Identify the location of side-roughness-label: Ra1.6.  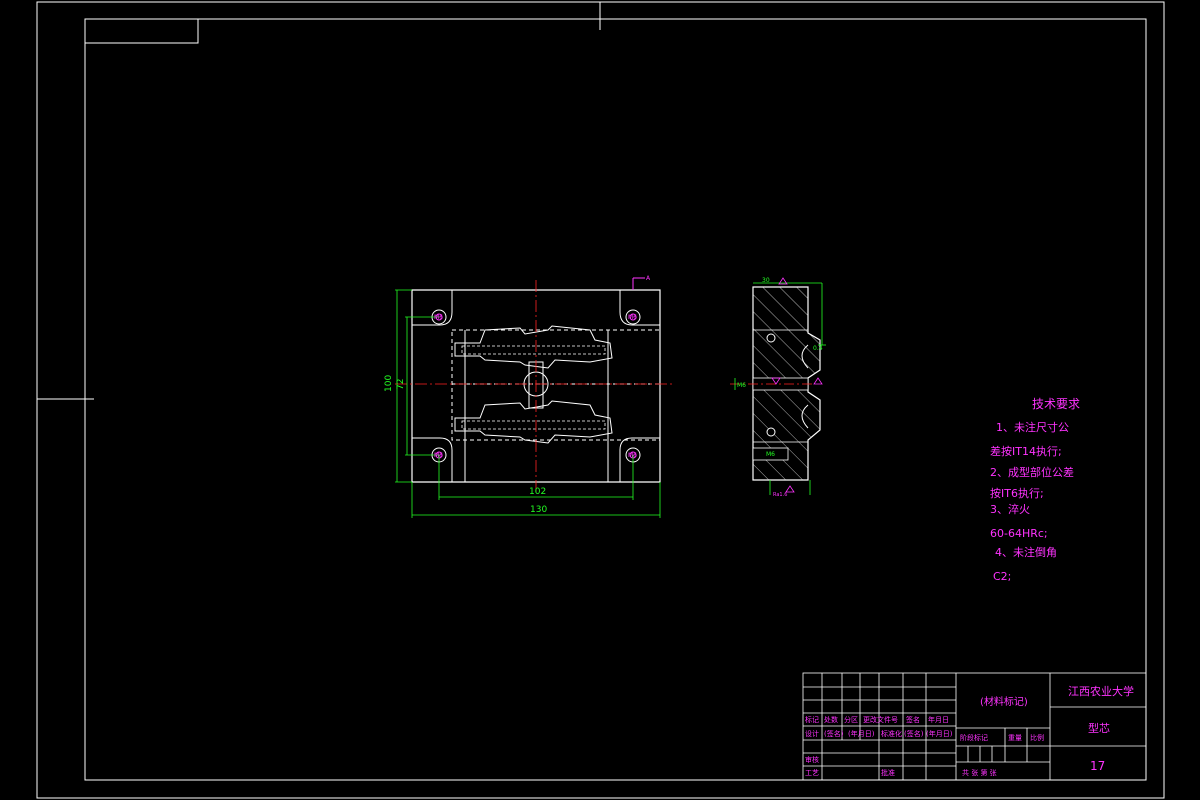
(780, 495).